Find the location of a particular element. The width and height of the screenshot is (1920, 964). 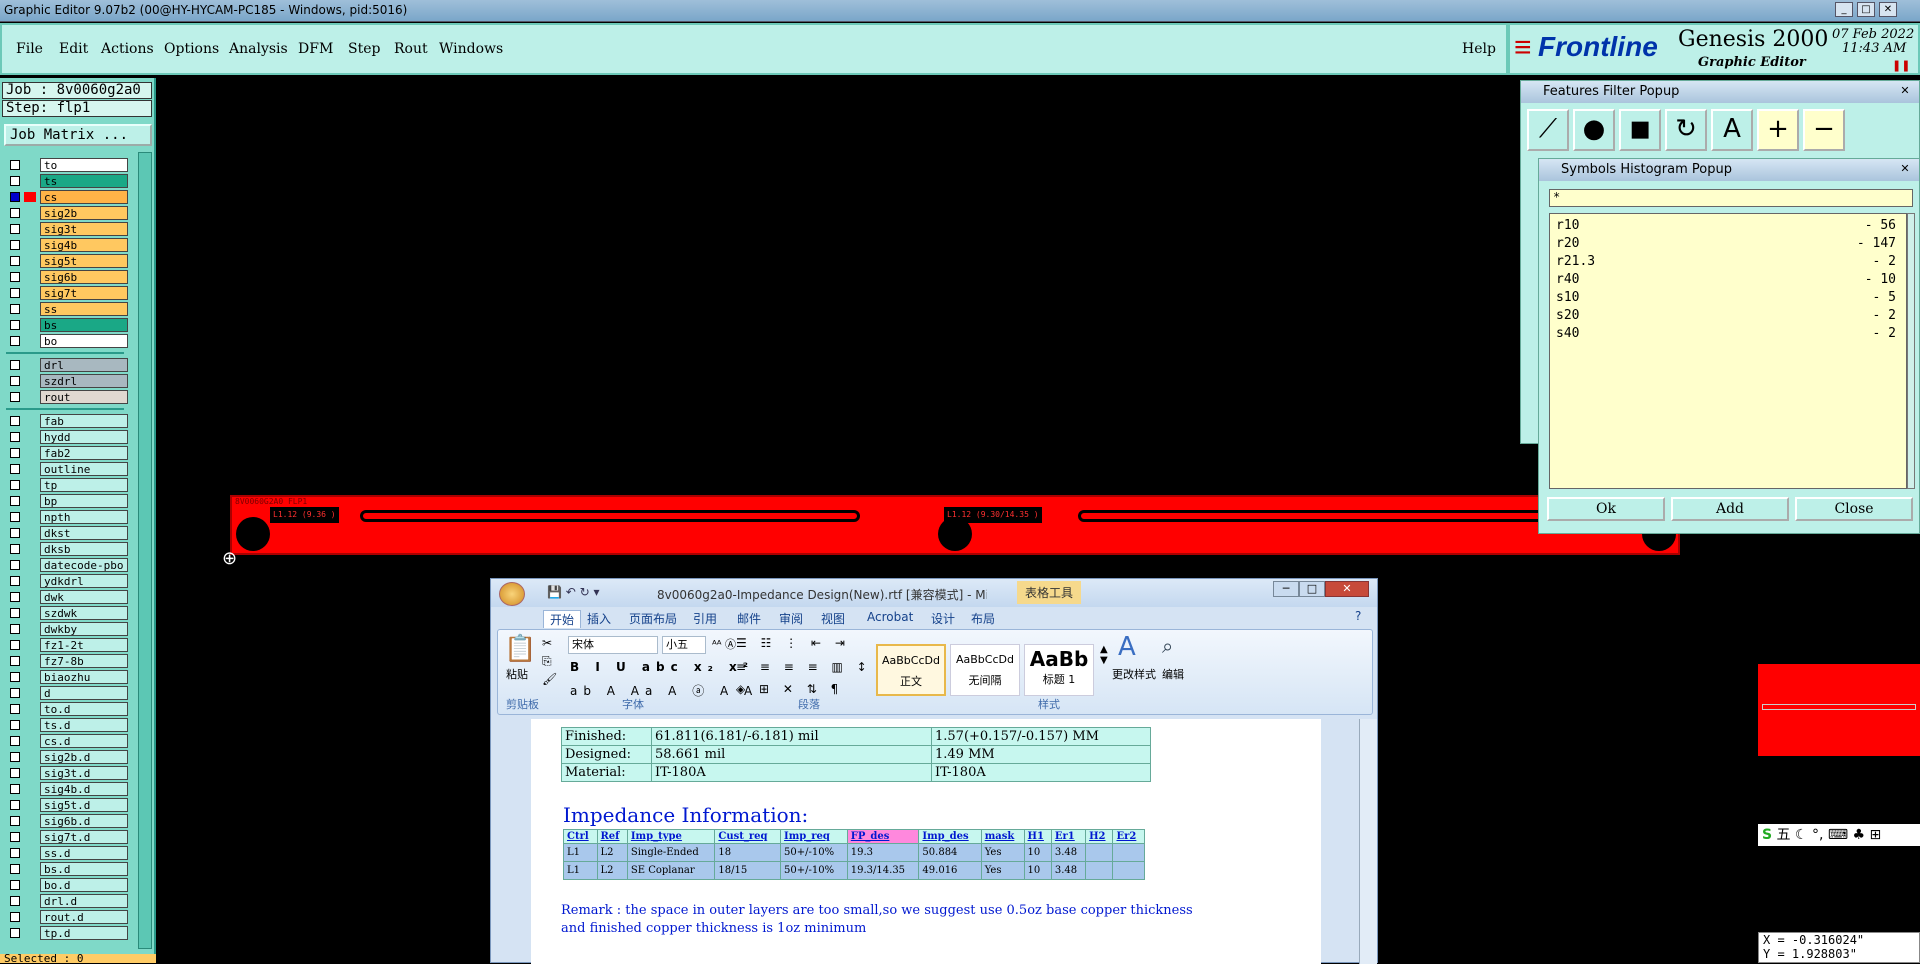

font-color-icons: ab A Aa A ⓐ A A is located at coordinates (664, 690).